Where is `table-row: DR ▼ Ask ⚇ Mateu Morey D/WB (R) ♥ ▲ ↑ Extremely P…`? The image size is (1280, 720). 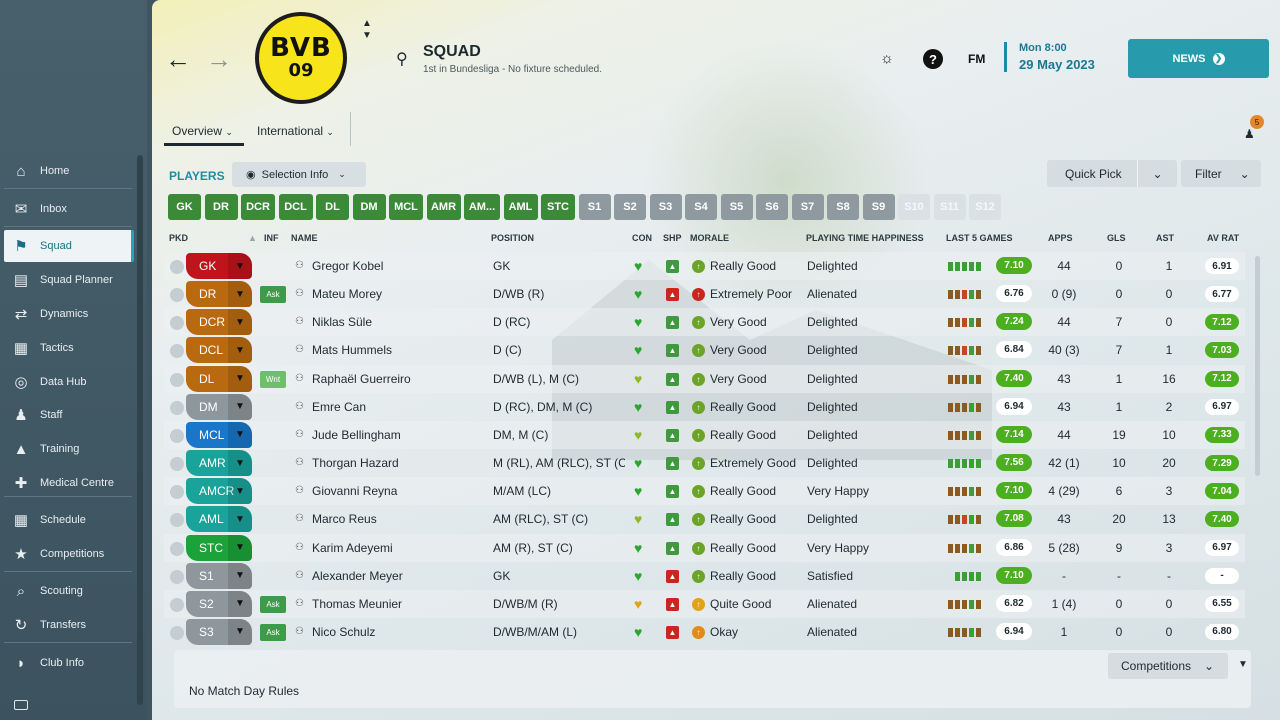 table-row: DR ▼ Ask ⚇ Mateu Morey D/WB (R) ♥ ▲ ↑ Extremely P… is located at coordinates (704, 294).